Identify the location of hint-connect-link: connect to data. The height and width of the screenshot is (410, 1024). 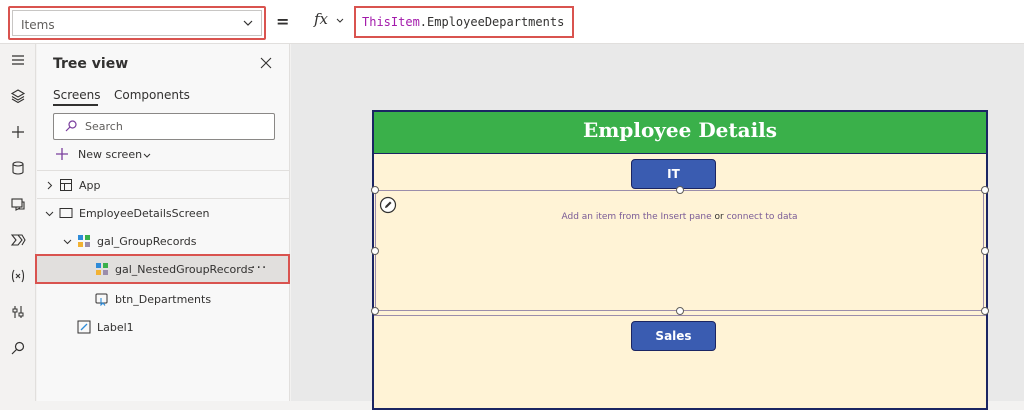
(762, 217).